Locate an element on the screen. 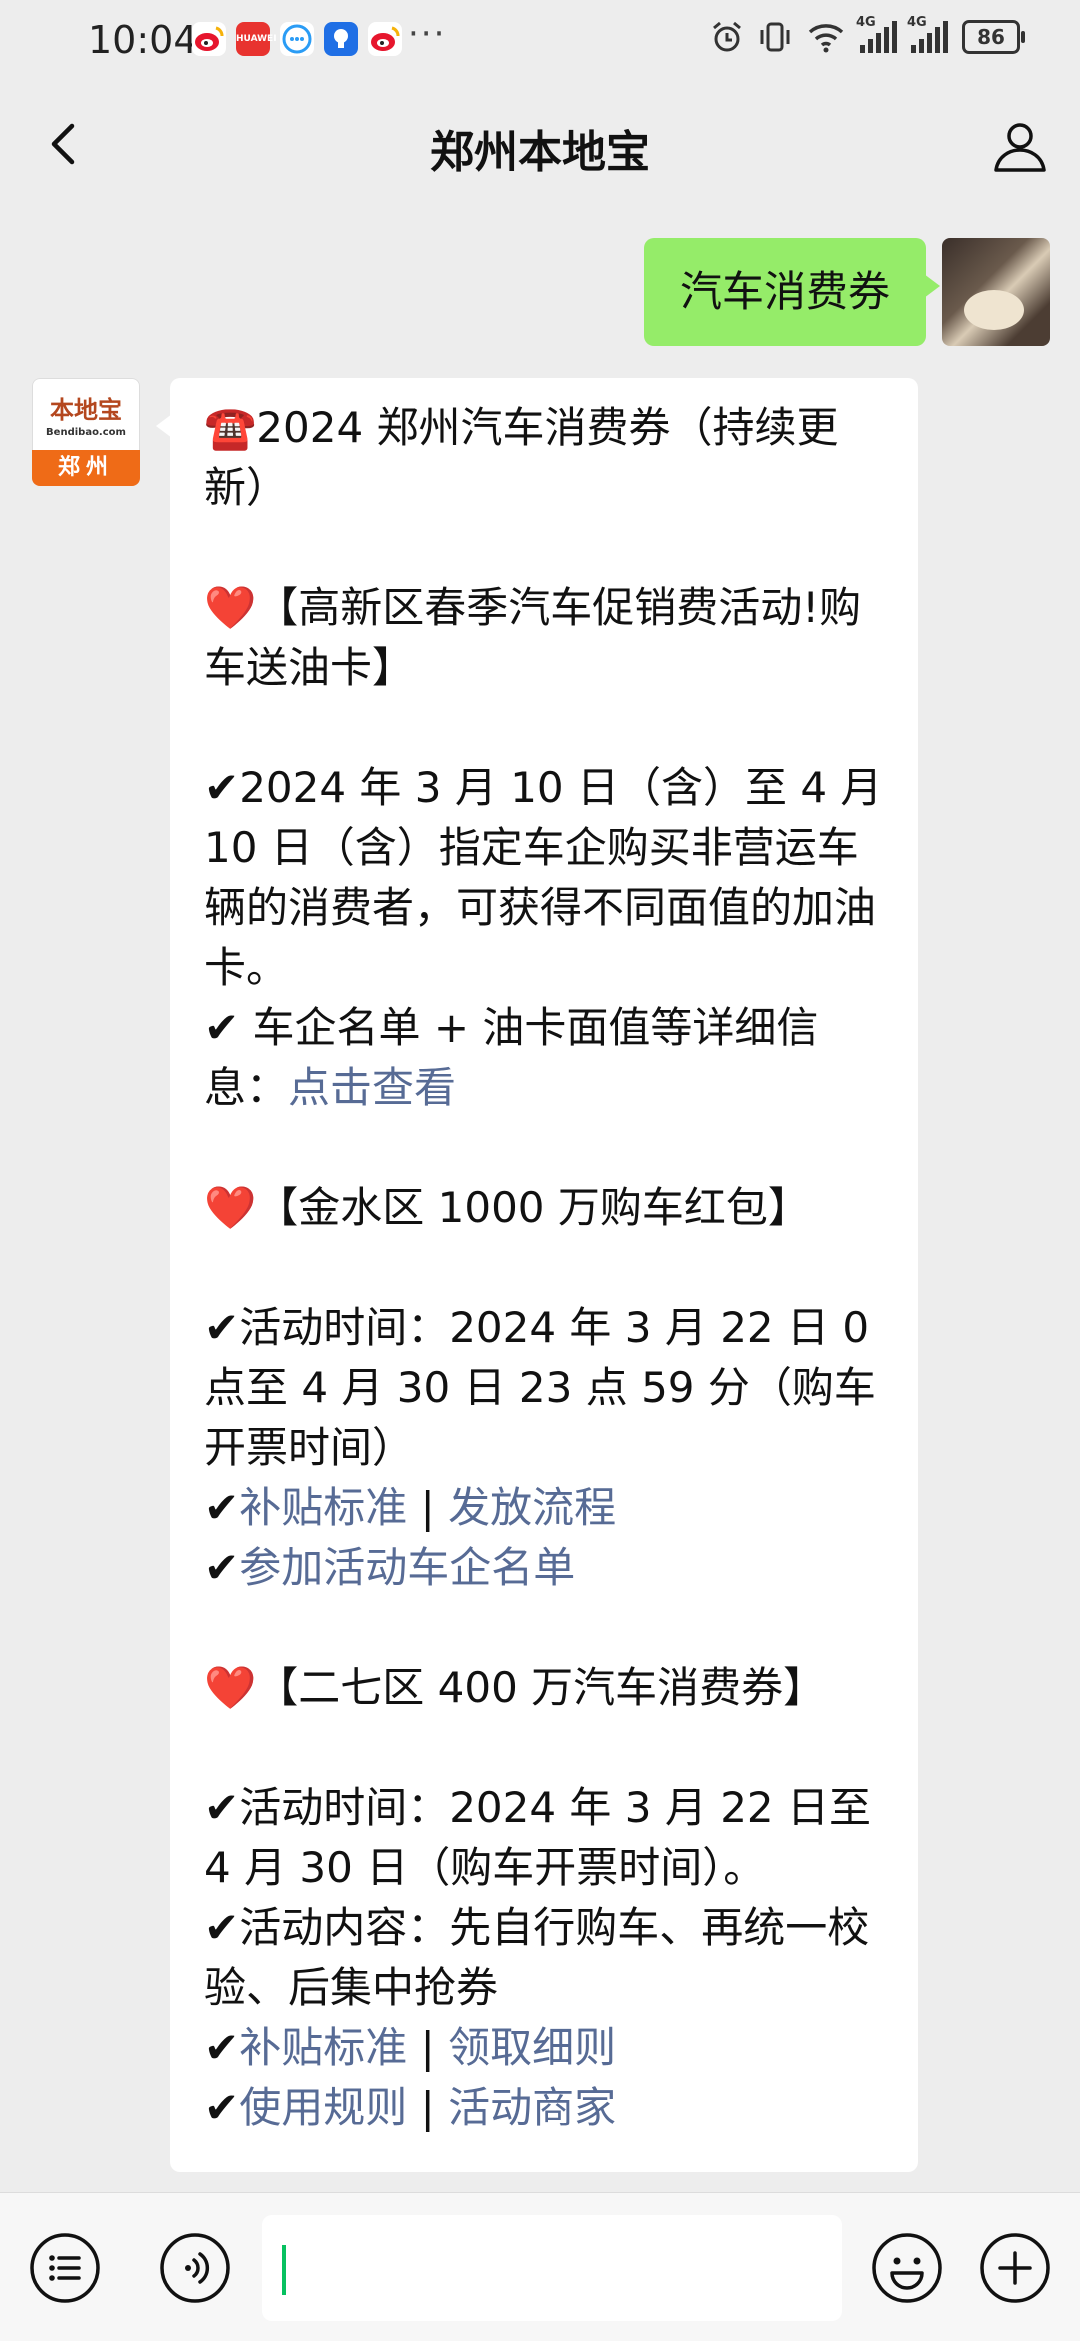 The image size is (1080, 2341). signal-1-icon: 4G is located at coordinates (876, 34).